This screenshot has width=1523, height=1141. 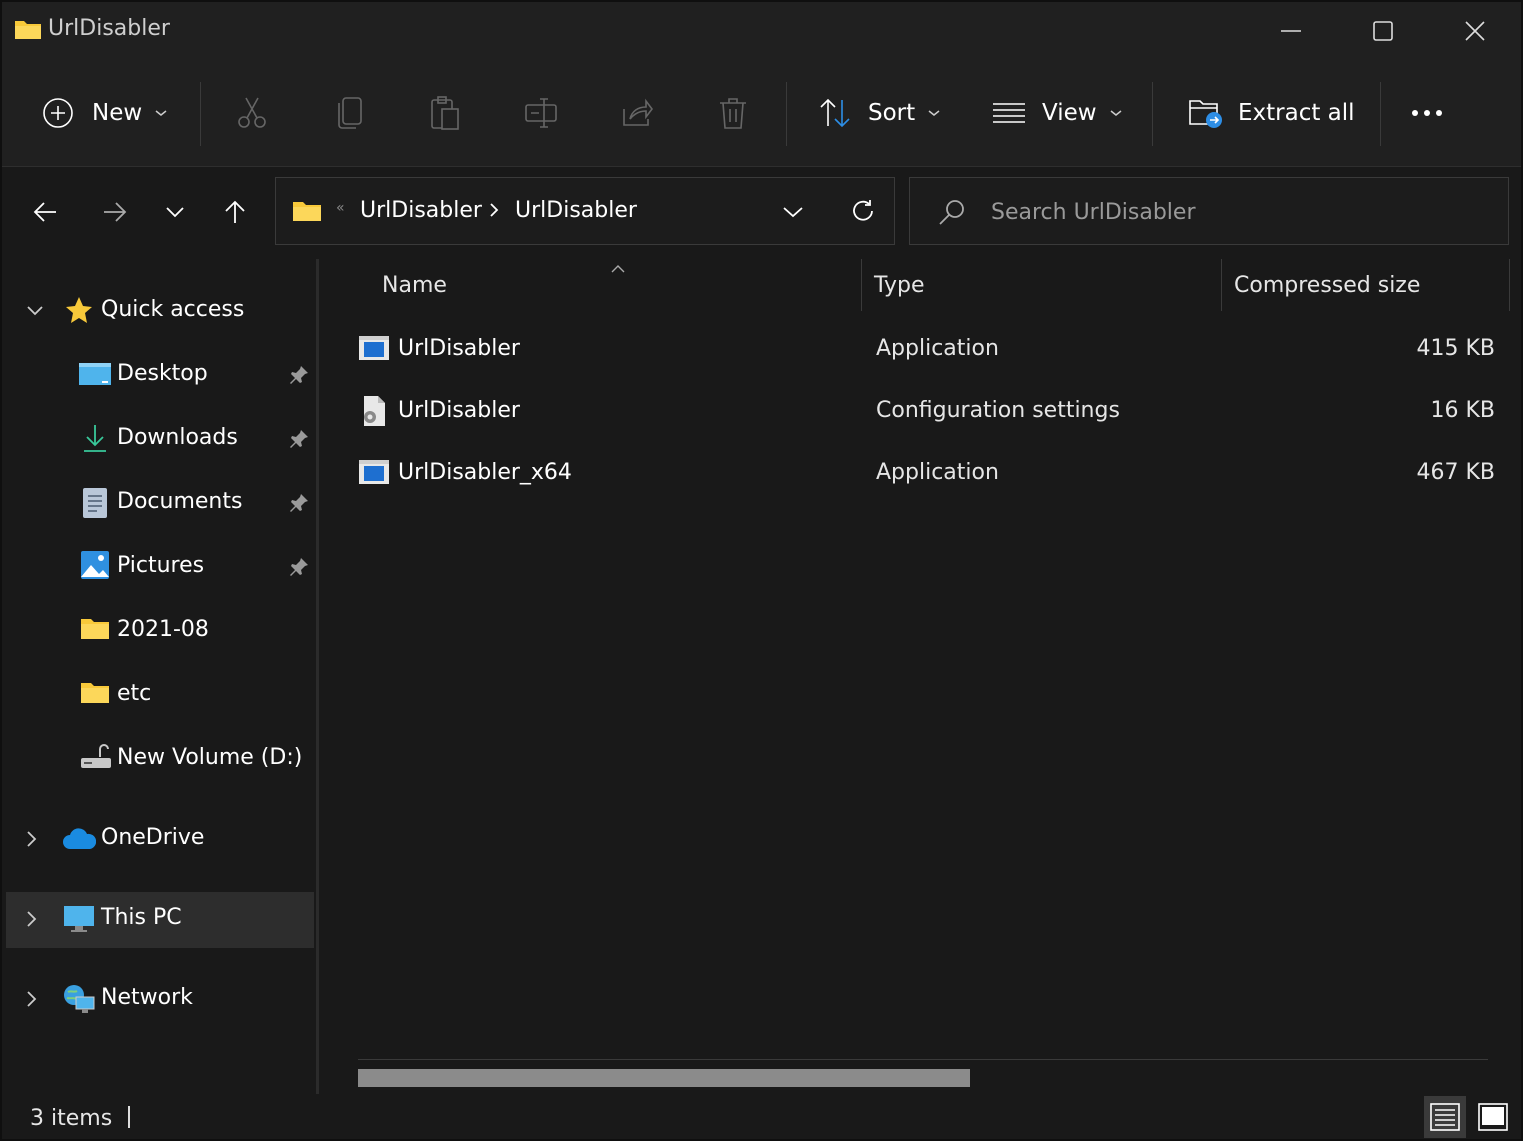 What do you see at coordinates (1209, 211) in the screenshot?
I see `search-box: Search UrlDisabler` at bounding box center [1209, 211].